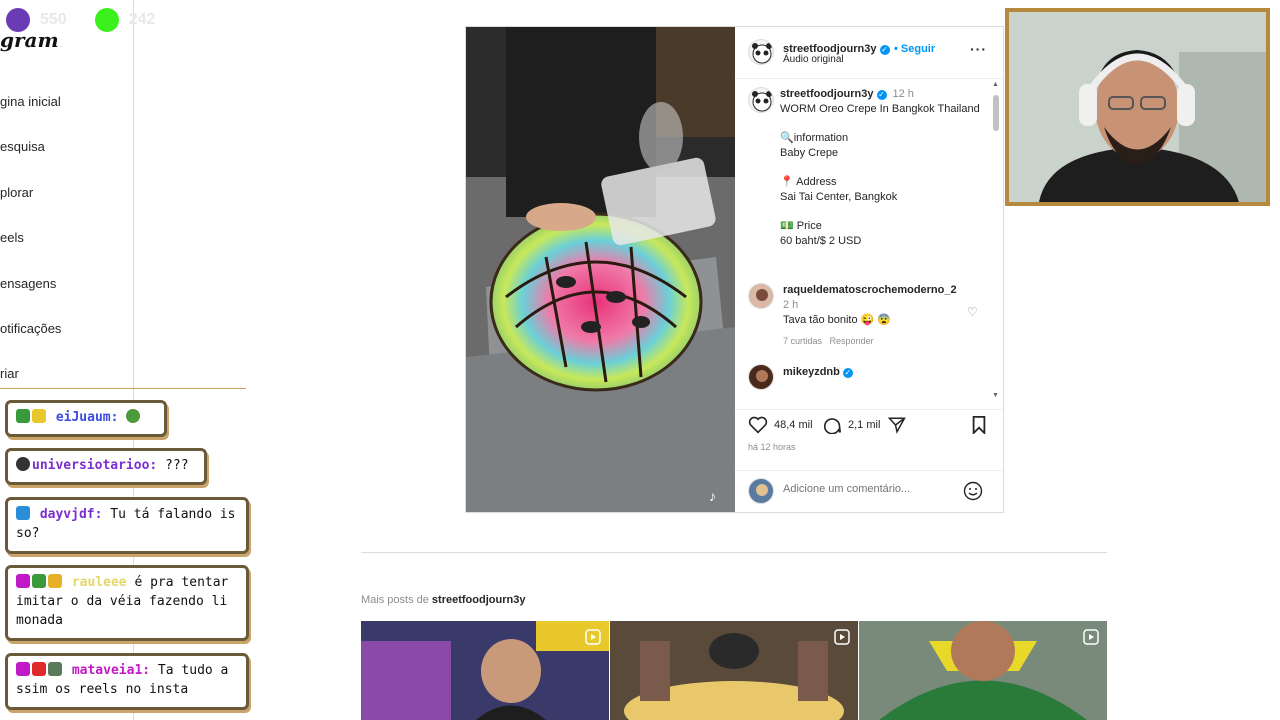  Describe the element at coordinates (99, 582) in the screenshot. I see `chat-username: rauleee` at that location.